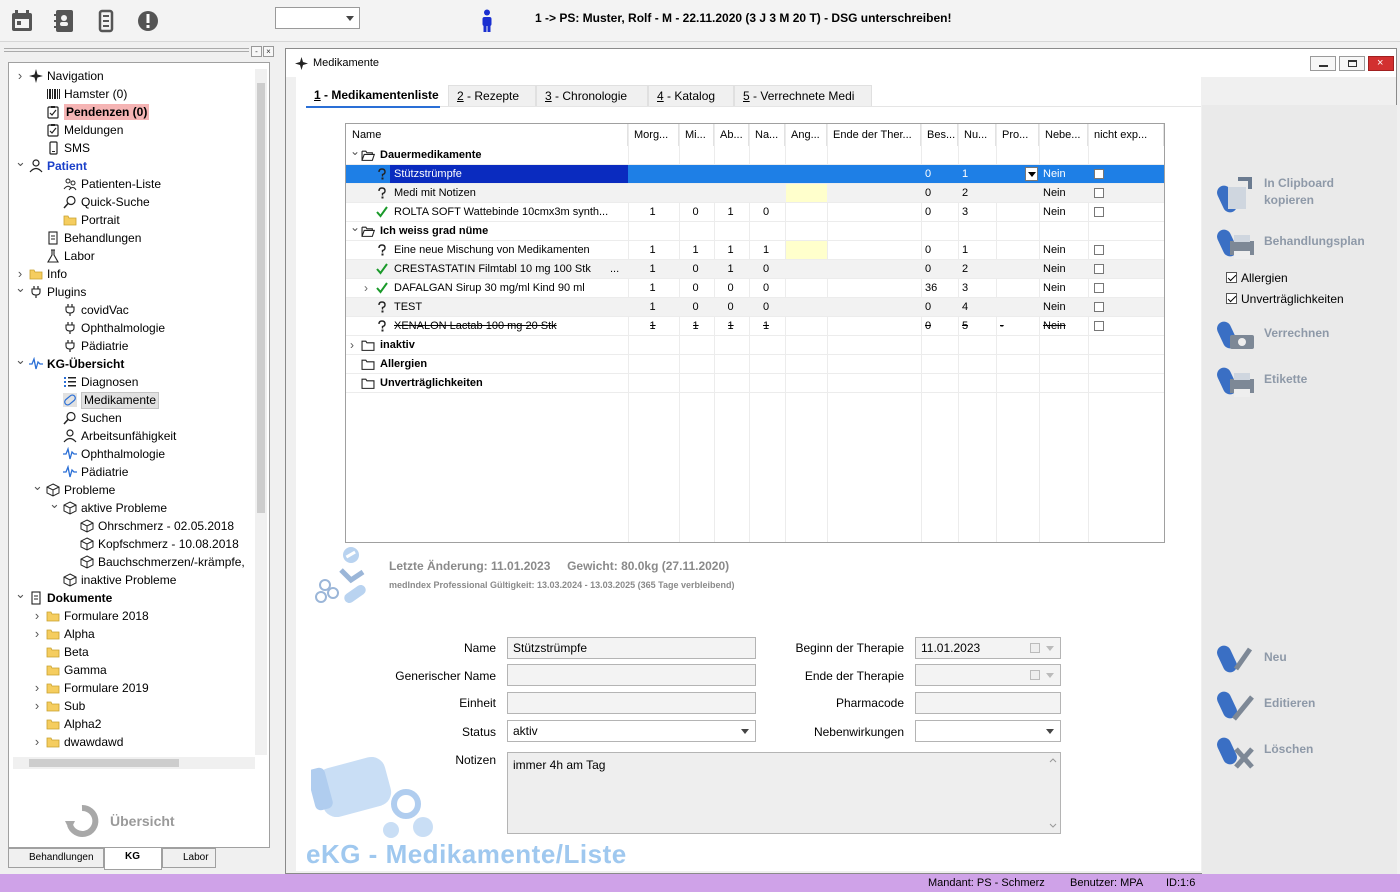 Image resolution: width=1400 pixels, height=892 pixels. What do you see at coordinates (126, 50) in the screenshot?
I see `panel-grip` at bounding box center [126, 50].